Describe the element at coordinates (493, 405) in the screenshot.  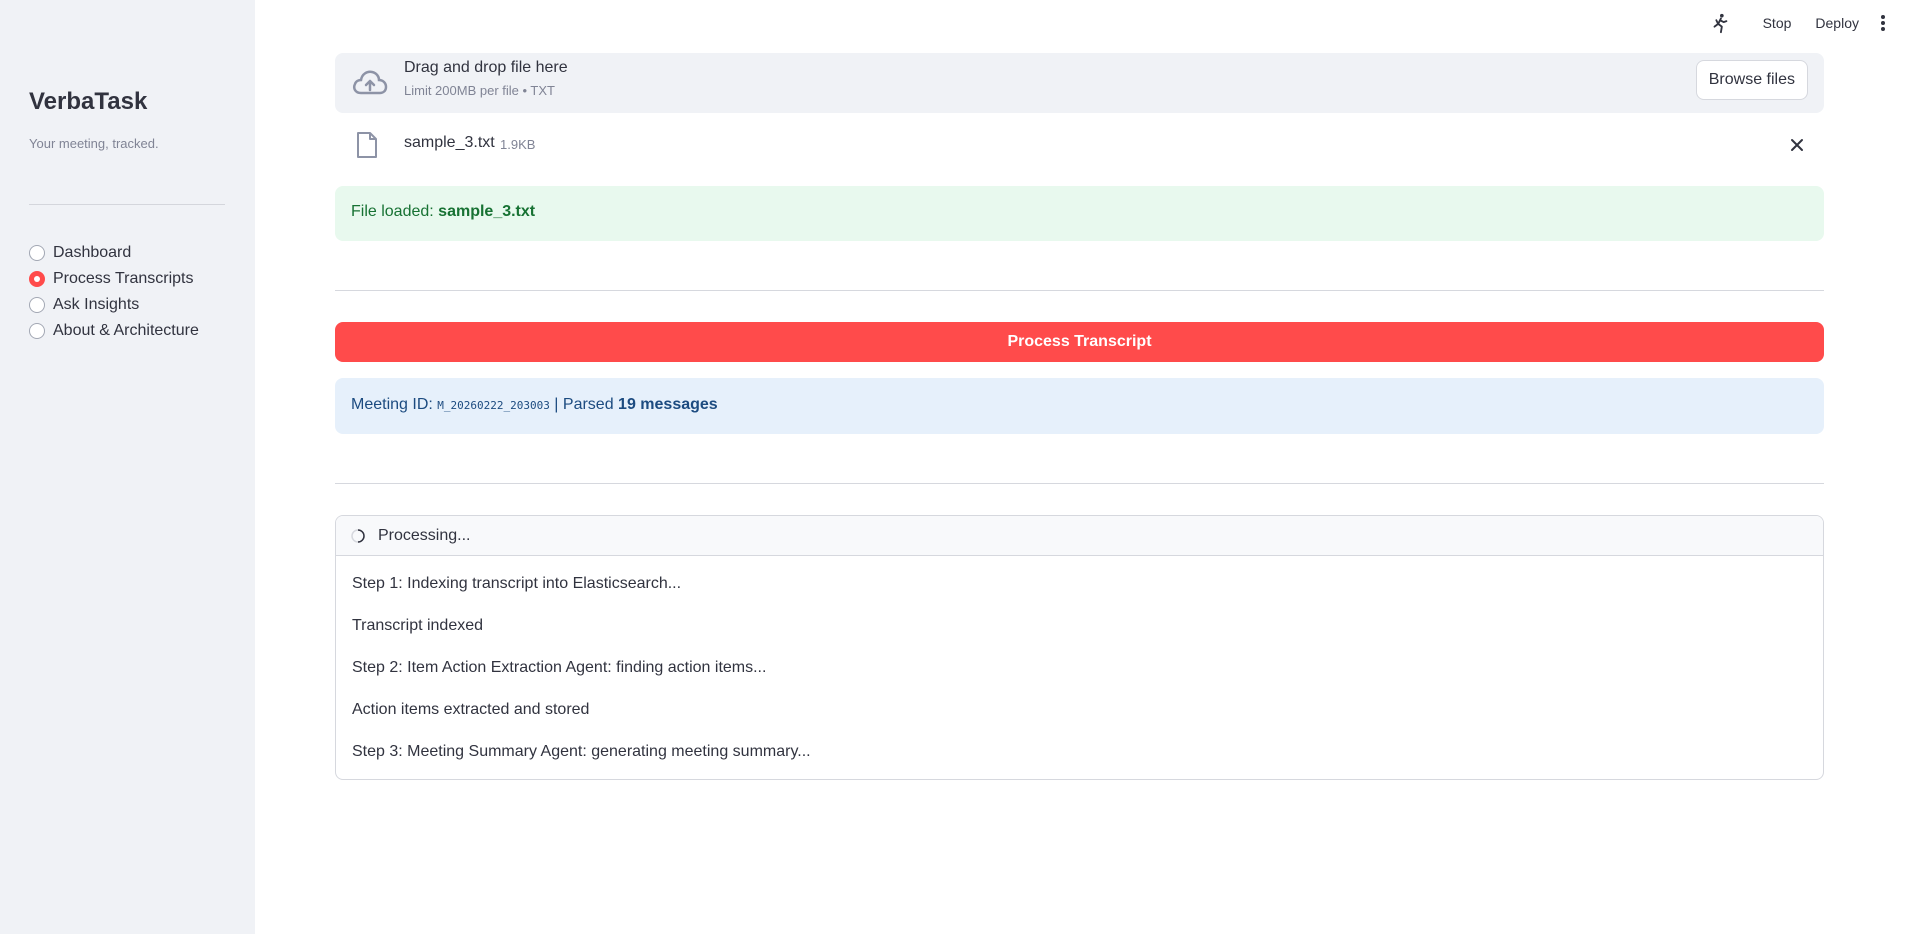
I see `meeting-id-value: M_20260222_203003` at that location.